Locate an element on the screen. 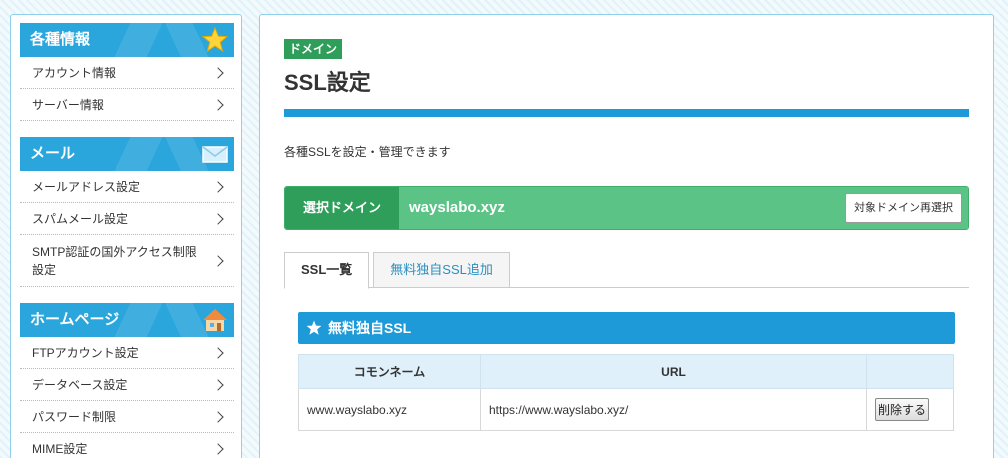  sidebar-item-mime: MIME設定 is located at coordinates (127, 445).